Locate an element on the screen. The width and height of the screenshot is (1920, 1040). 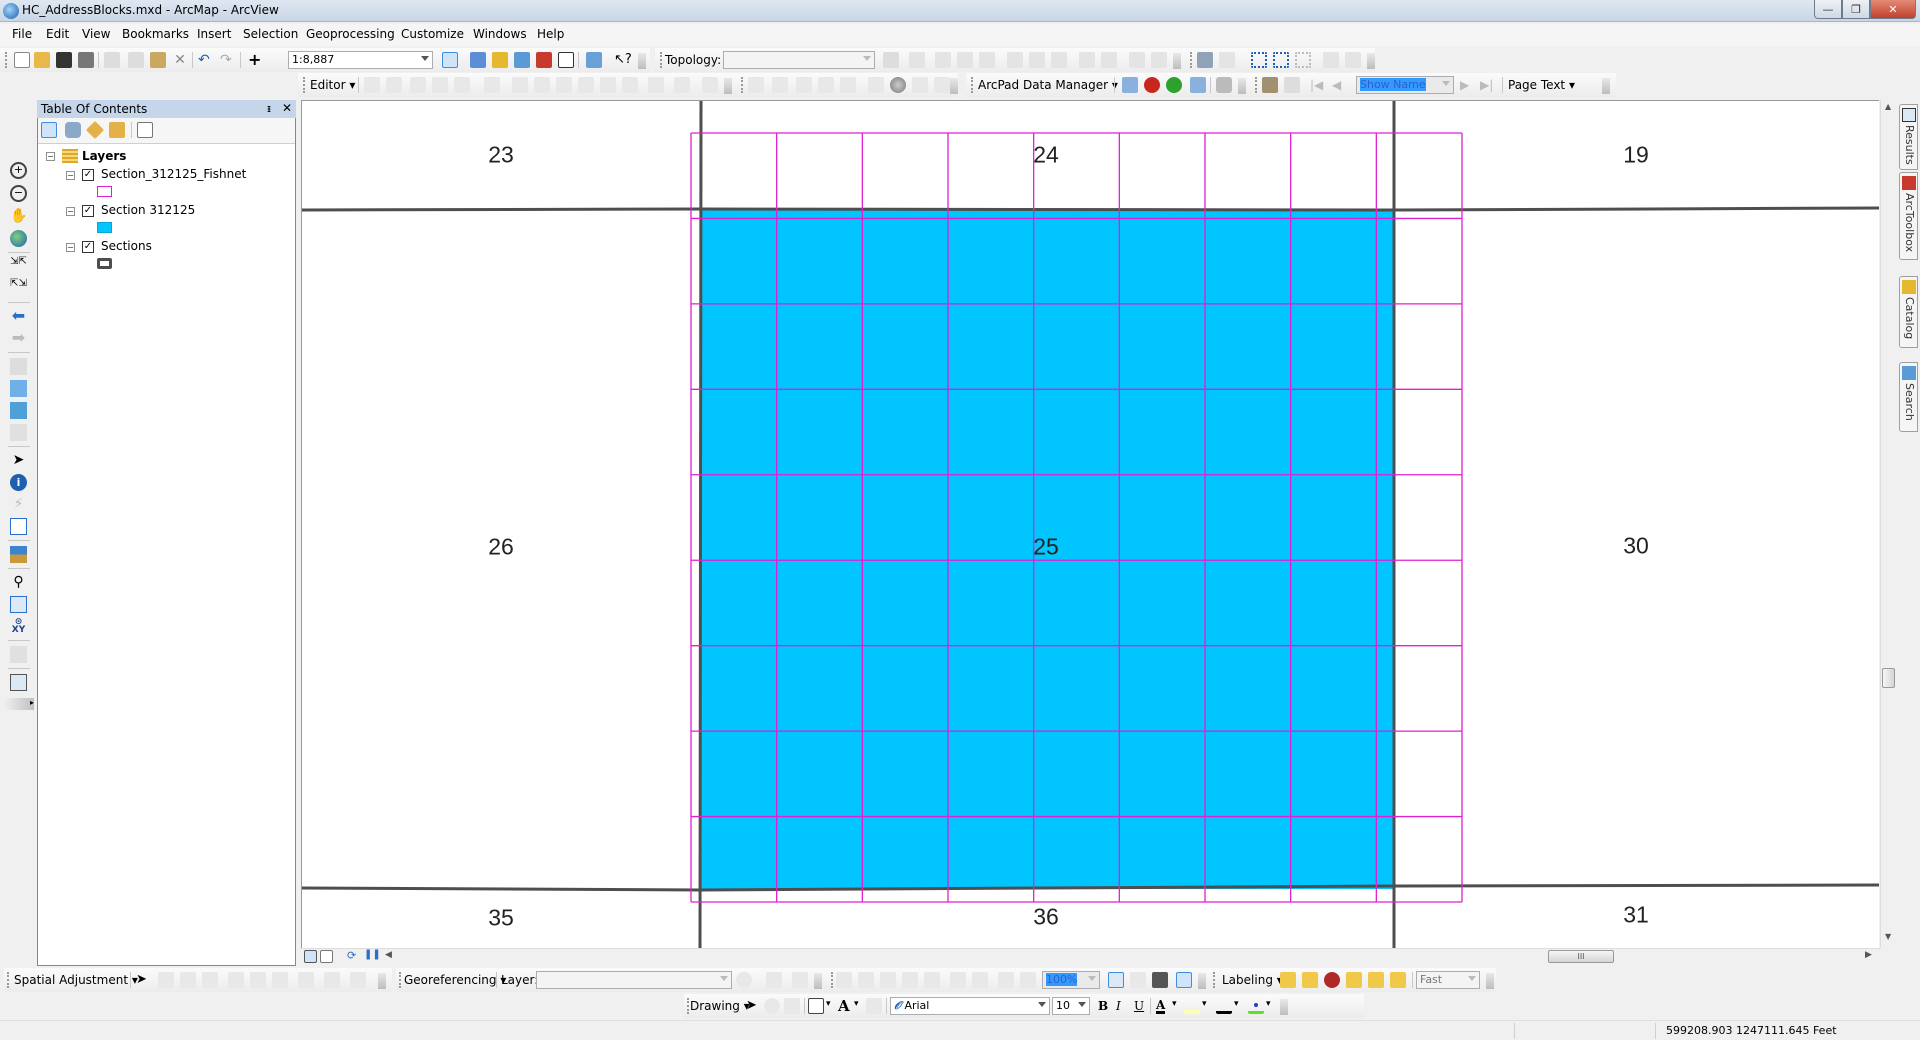
zoom-to-elements-icon is located at coordinates (792, 1006).